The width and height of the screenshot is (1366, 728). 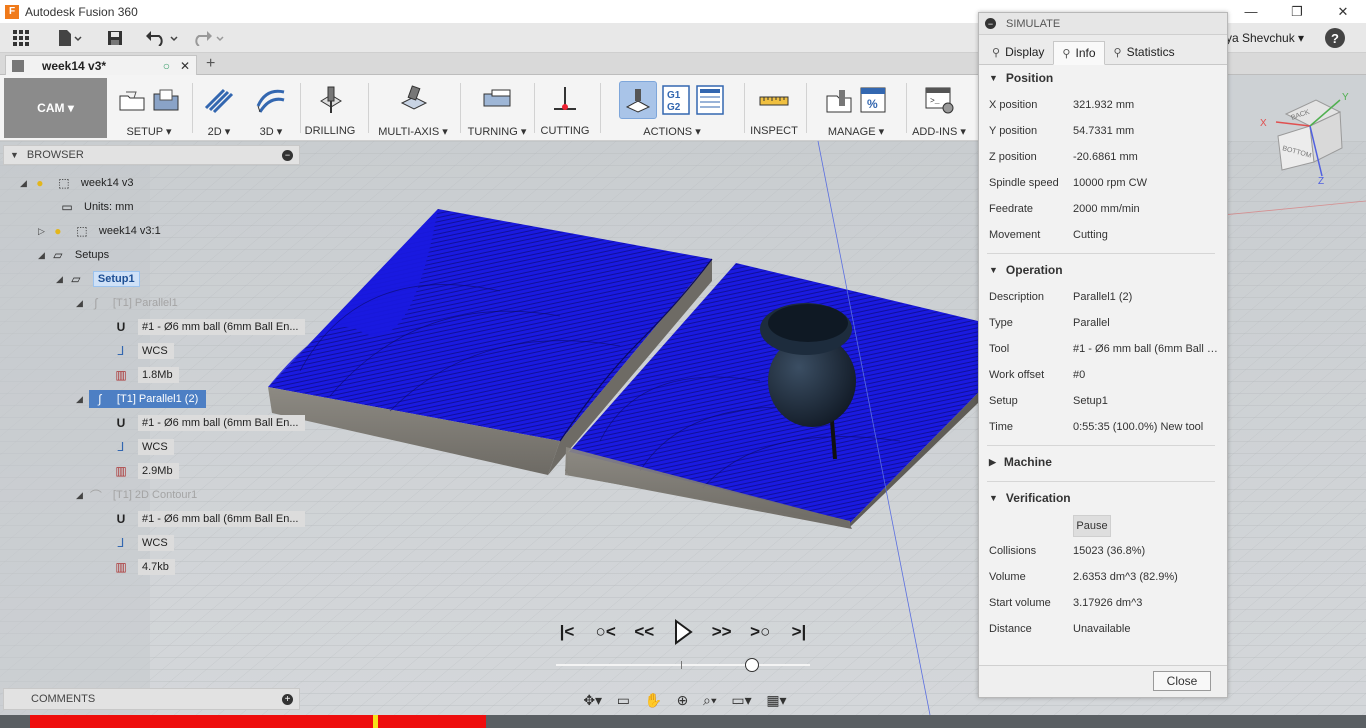 I want to click on browser-minimize-icon: −, so click(x=287, y=155).